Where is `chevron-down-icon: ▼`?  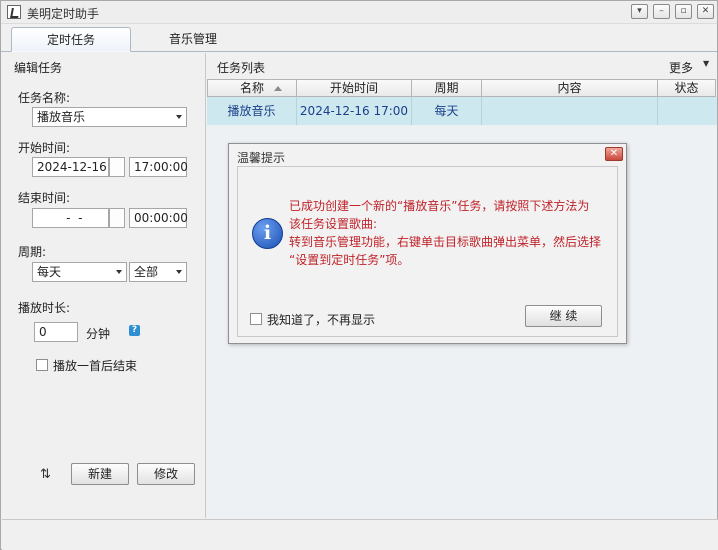 chevron-down-icon: ▼ is located at coordinates (706, 63).